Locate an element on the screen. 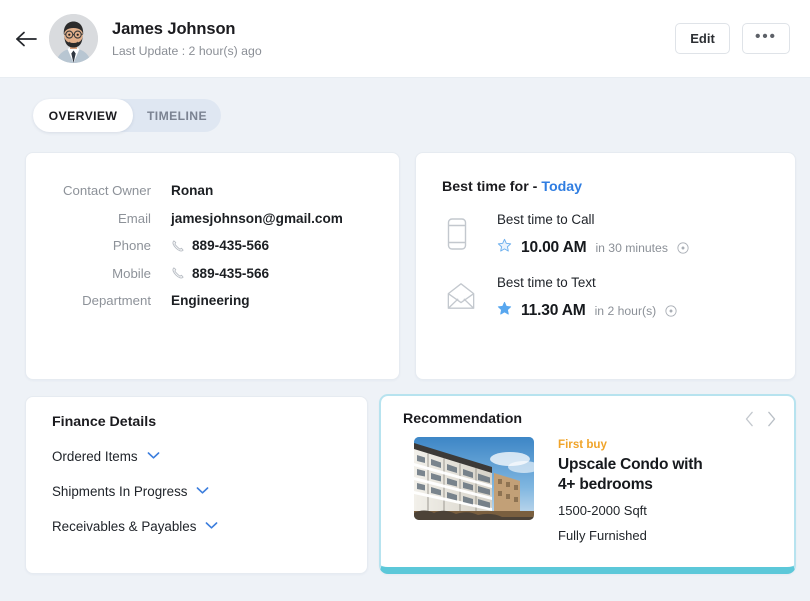 This screenshot has width=810, height=601. field-value: Ronan is located at coordinates (192, 190).